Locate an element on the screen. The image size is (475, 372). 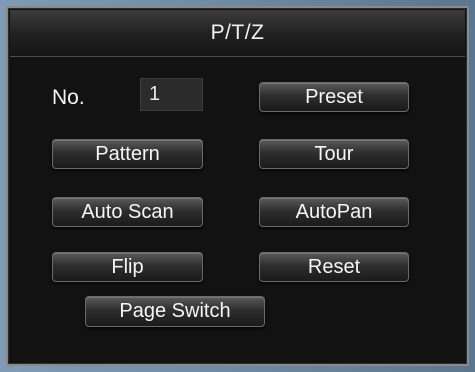
pattern-button: Pattern is located at coordinates (127, 154).